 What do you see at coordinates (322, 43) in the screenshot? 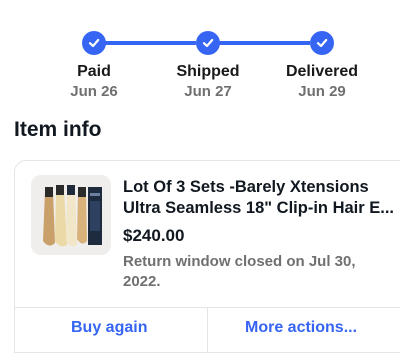
I see `delivered-check-icon` at bounding box center [322, 43].